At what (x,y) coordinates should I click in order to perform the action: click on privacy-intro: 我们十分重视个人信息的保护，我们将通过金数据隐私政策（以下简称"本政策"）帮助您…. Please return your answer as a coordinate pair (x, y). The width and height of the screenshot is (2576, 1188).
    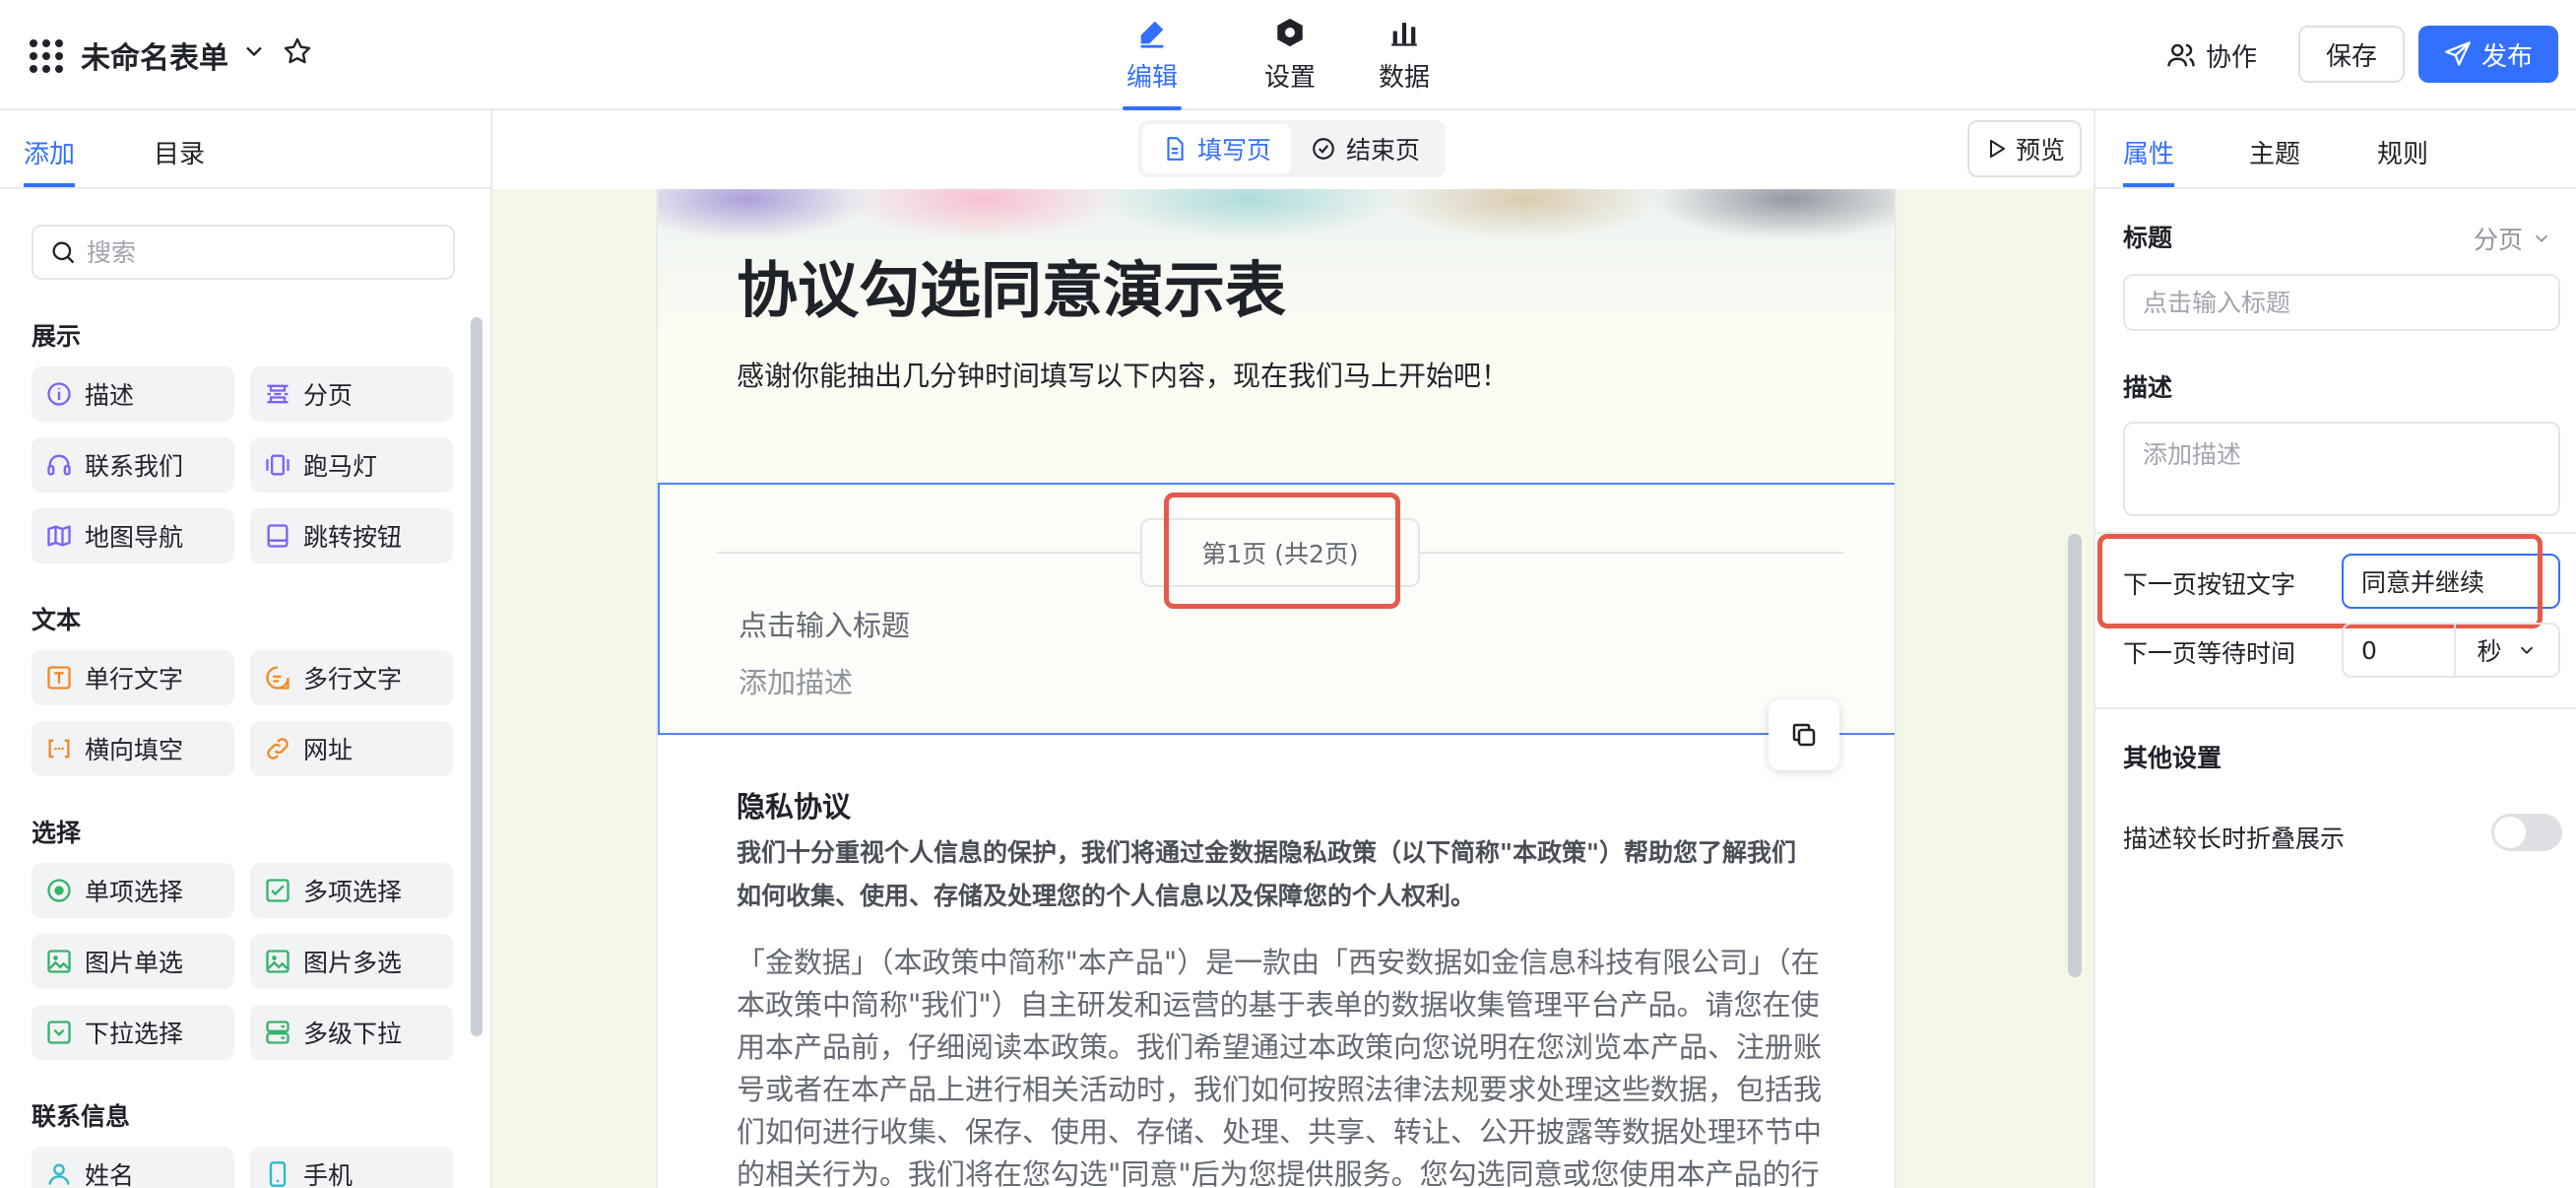
    Looking at the image, I should click on (1267, 874).